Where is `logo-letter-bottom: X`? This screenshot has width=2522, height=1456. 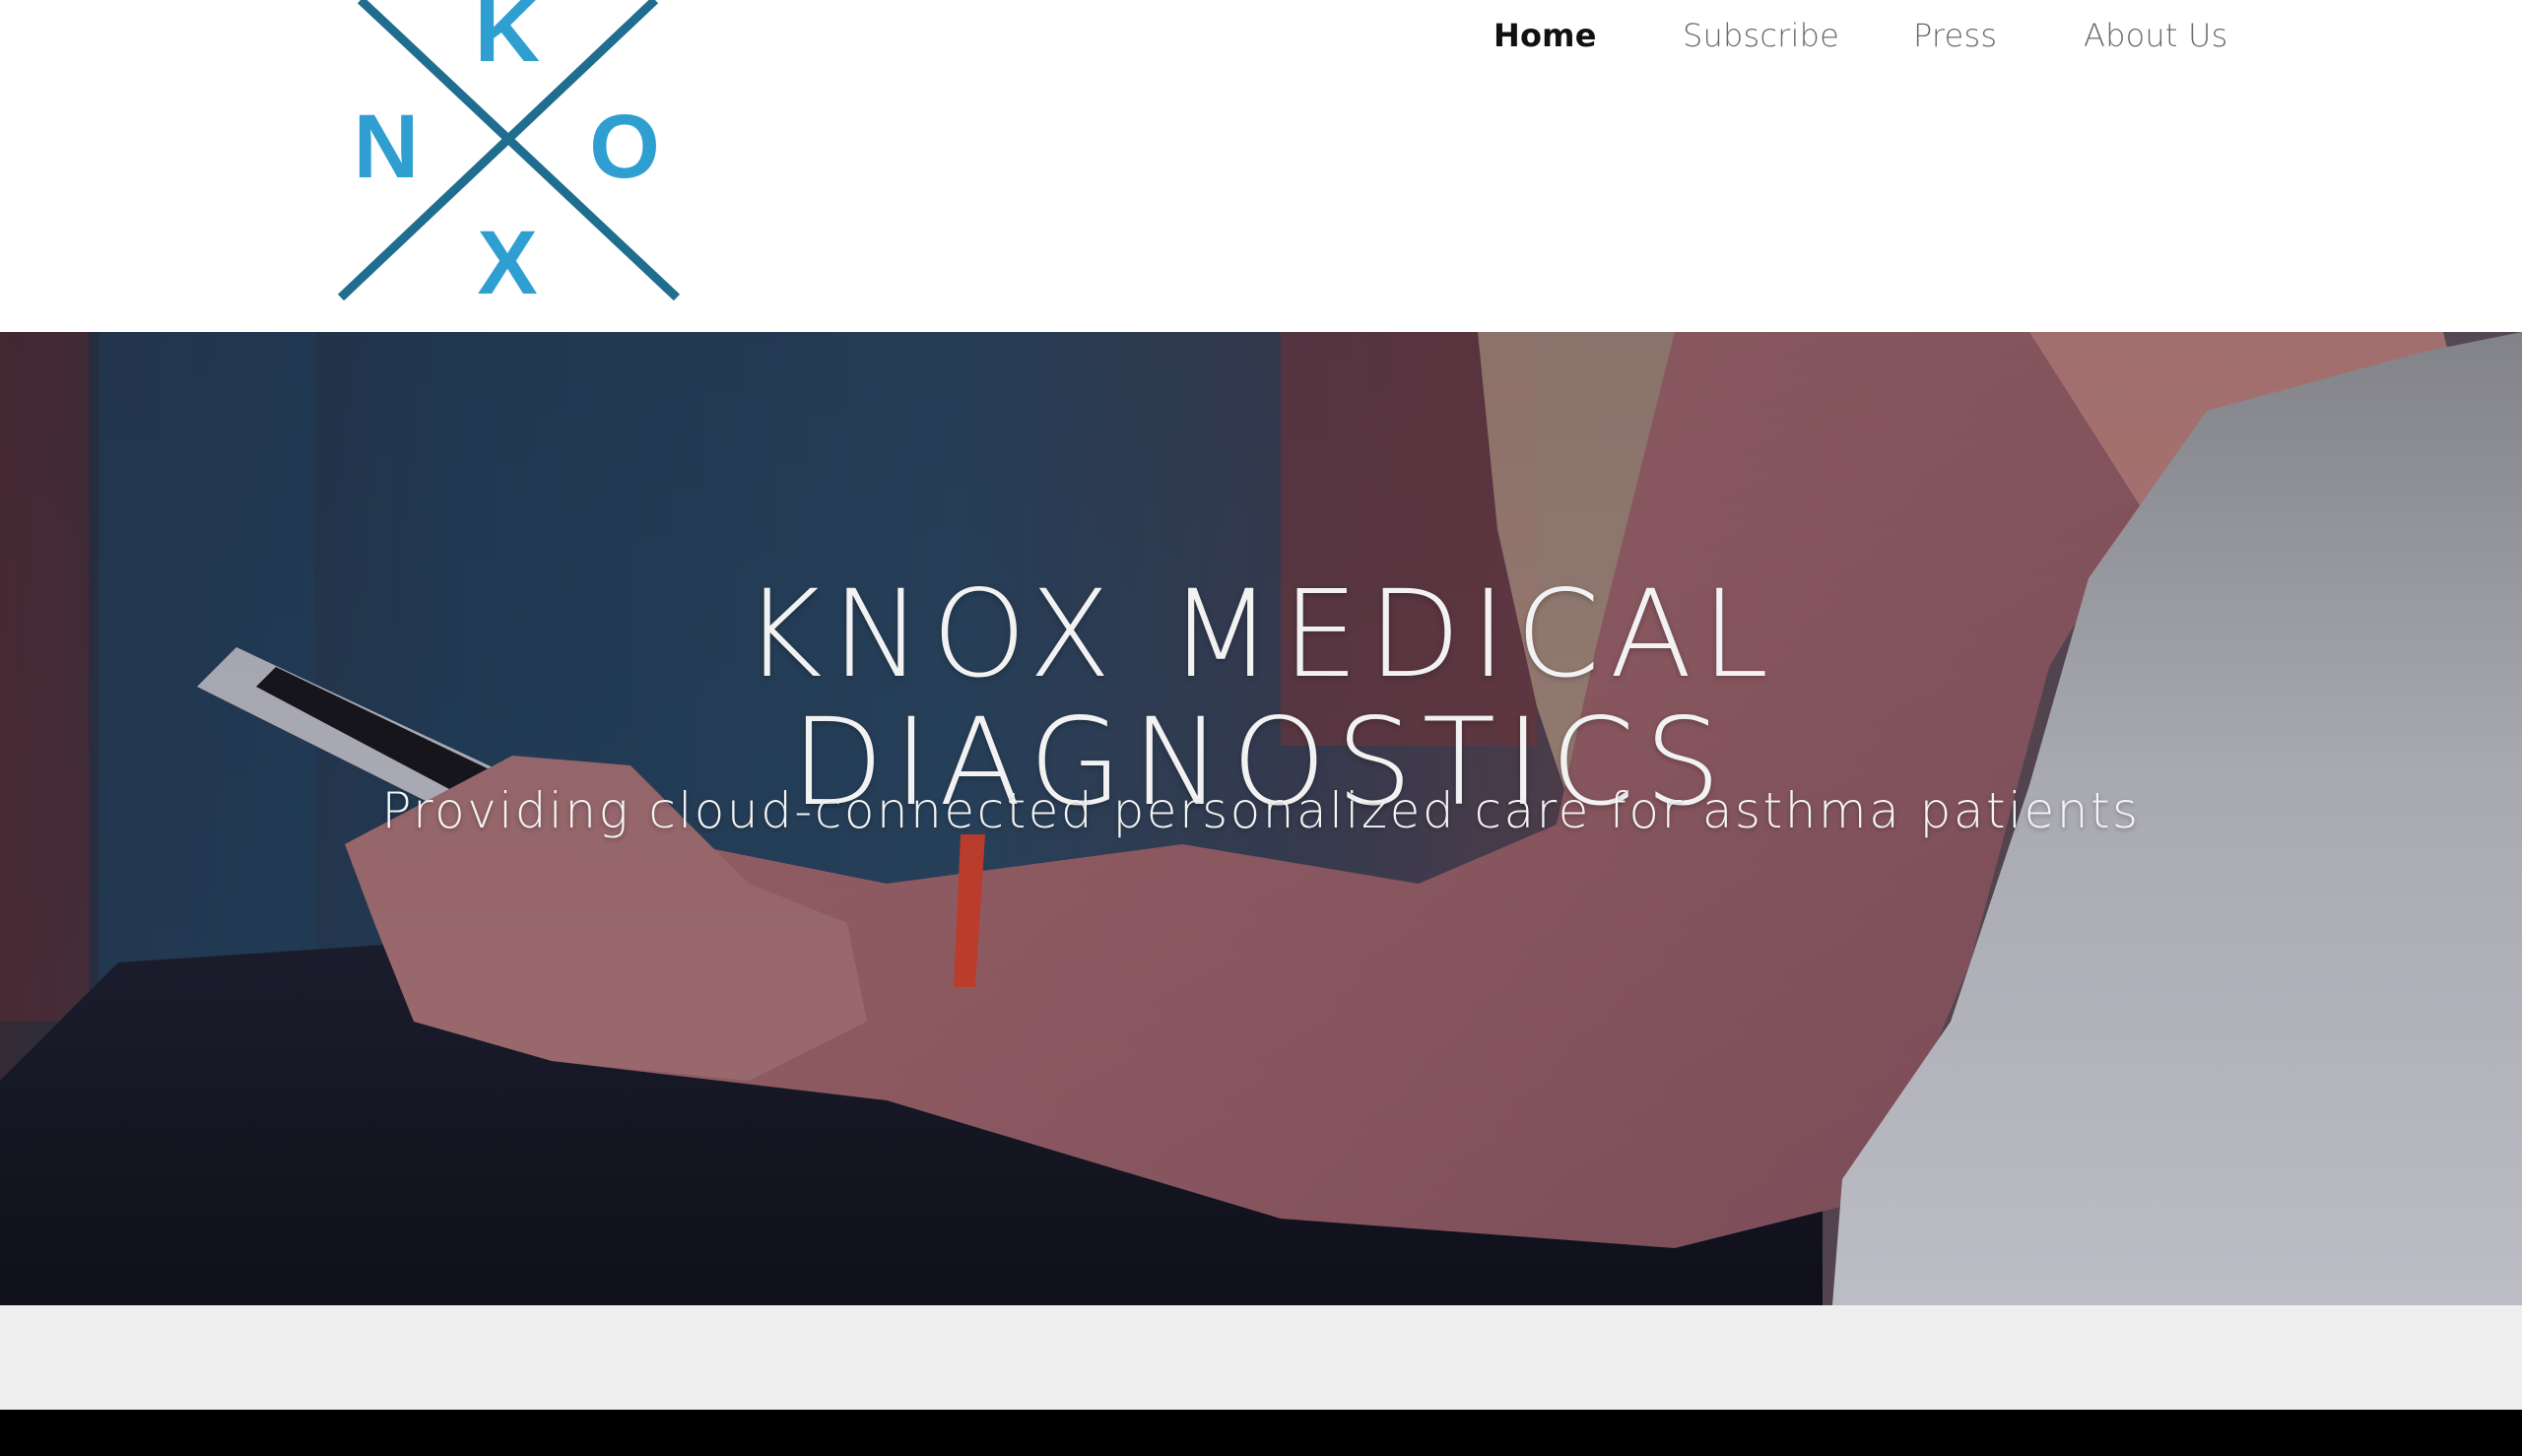
logo-letter-bottom: X is located at coordinates (507, 263).